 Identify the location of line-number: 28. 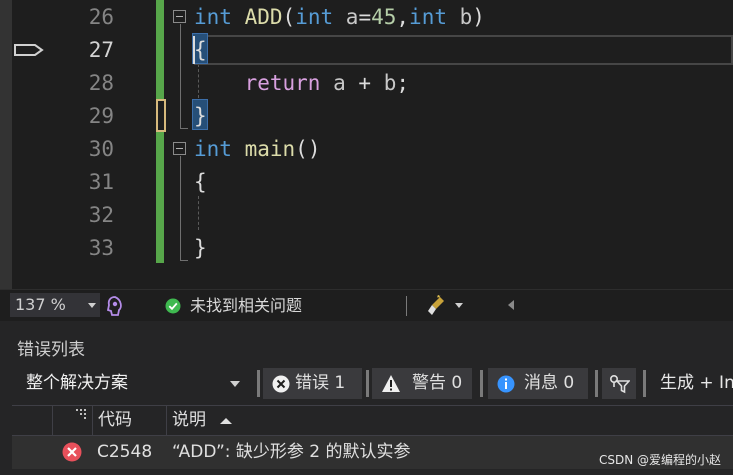
(101, 83).